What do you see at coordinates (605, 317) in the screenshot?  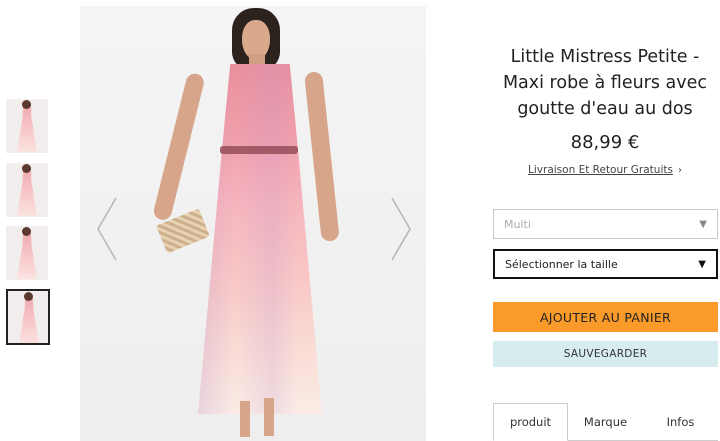 I see `add-to-cart-button: AJOUTER AU PANIER` at bounding box center [605, 317].